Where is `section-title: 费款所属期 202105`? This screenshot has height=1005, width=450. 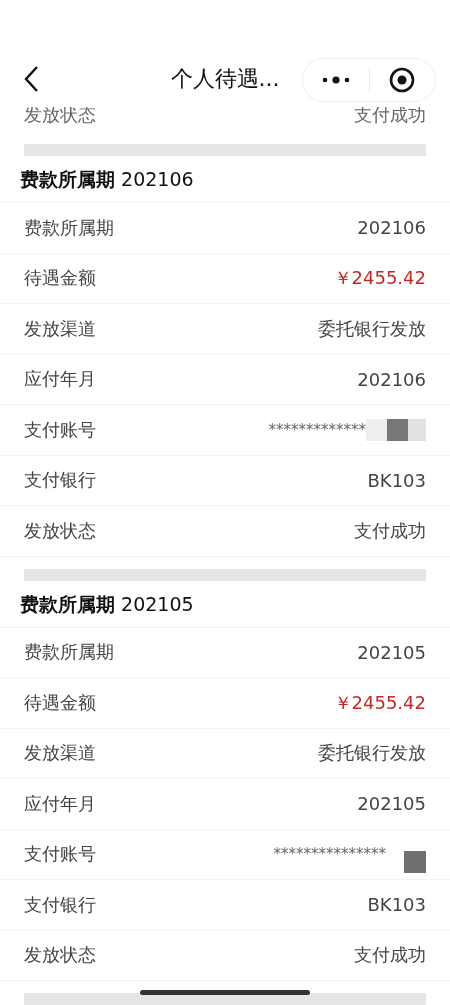
section-title: 费款所属期 202105 is located at coordinates (225, 604).